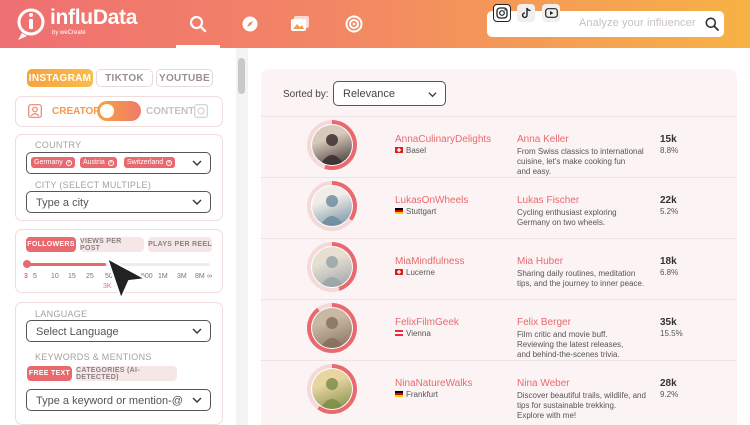 Image resolution: width=750 pixels, height=425 pixels. Describe the element at coordinates (76, 111) in the screenshot. I see `creator-label: CREATOR` at that location.